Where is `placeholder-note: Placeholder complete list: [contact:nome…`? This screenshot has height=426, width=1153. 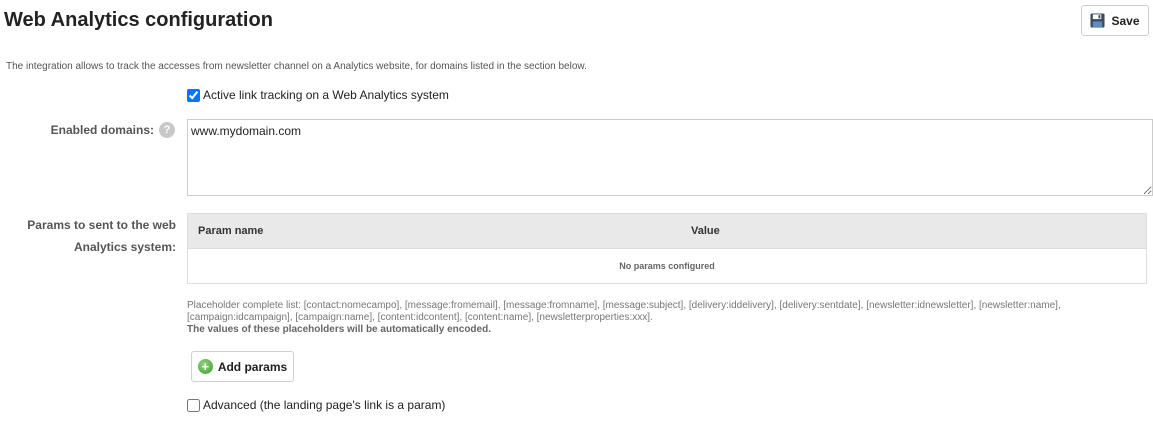
placeholder-note: Placeholder complete list: [contact:nome… is located at coordinates (662, 318).